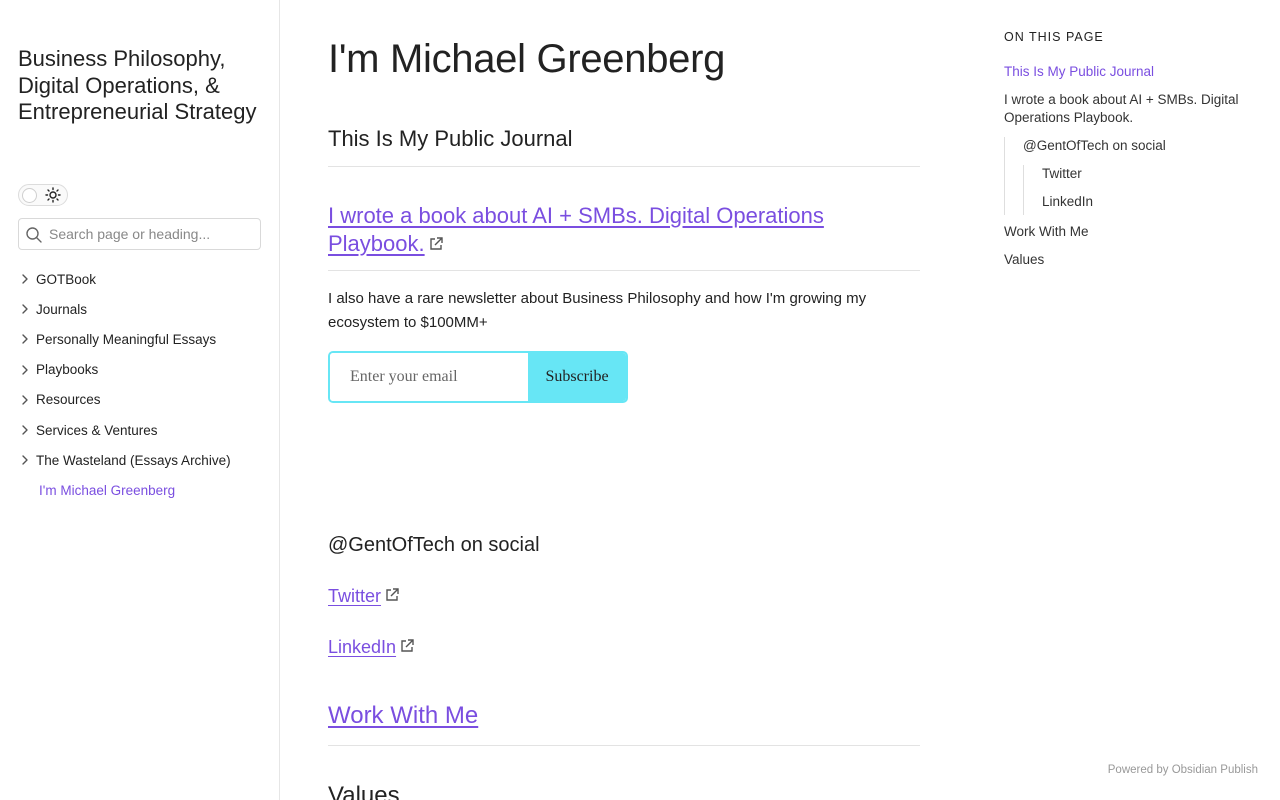 The image size is (1280, 800). I want to click on email-input, so click(429, 377).